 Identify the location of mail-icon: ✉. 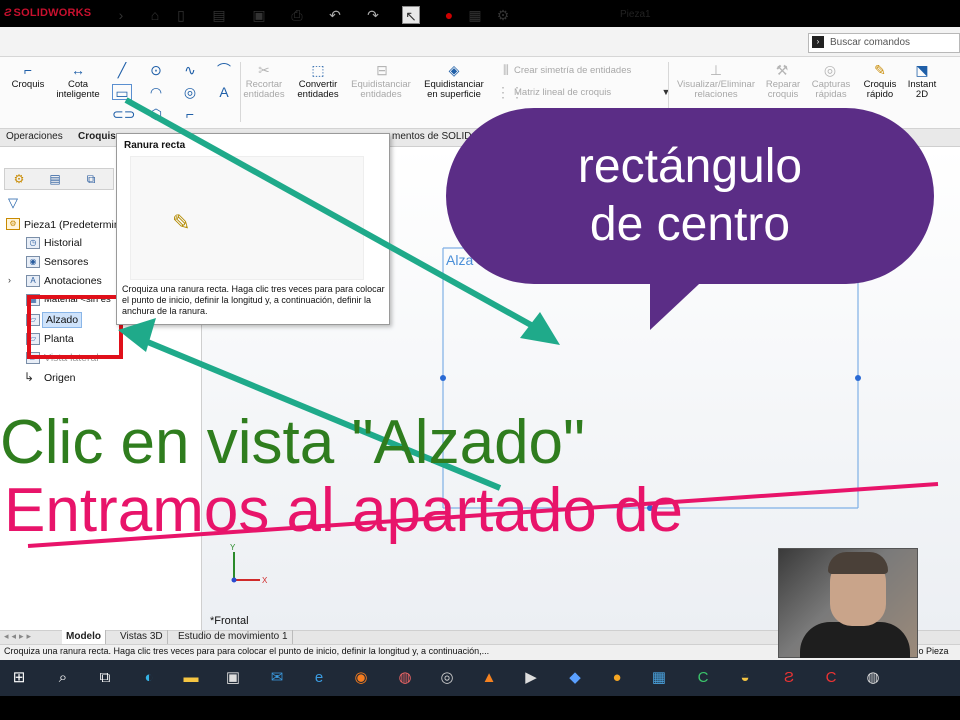
(277, 678).